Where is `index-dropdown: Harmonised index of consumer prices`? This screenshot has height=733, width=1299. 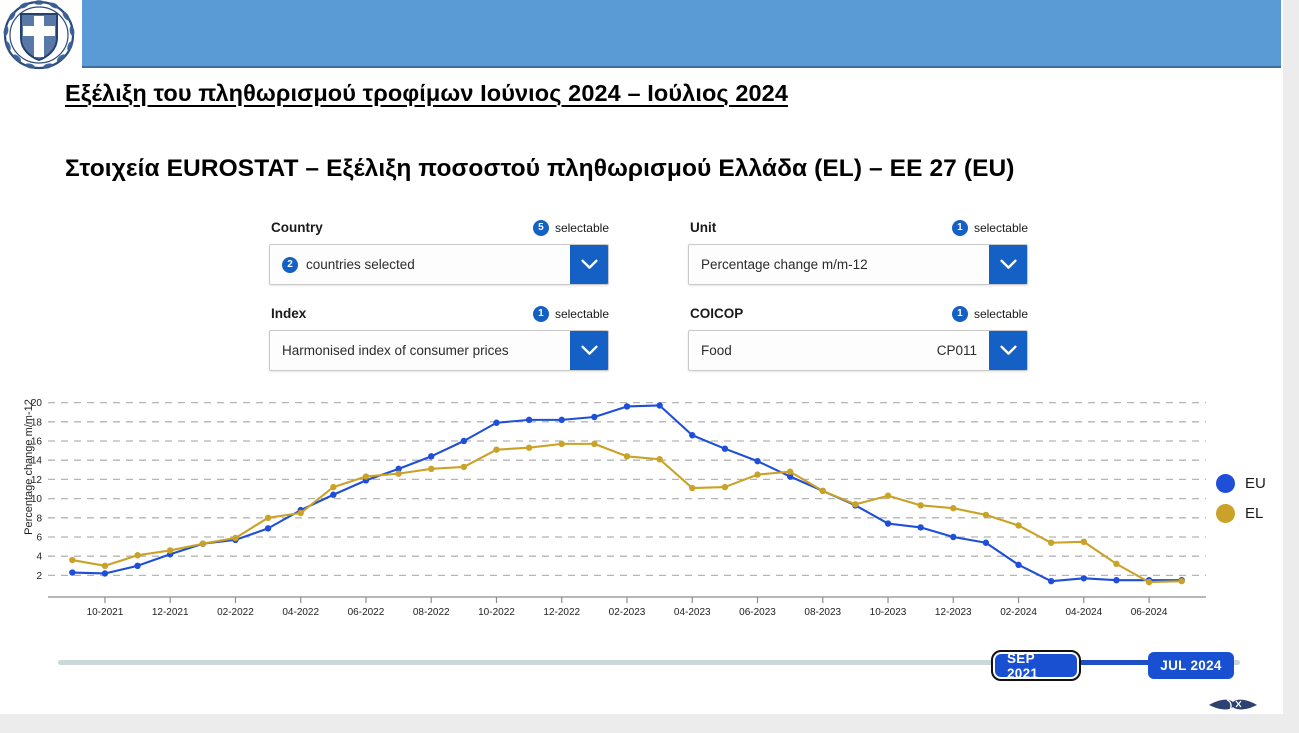 index-dropdown: Harmonised index of consumer prices is located at coordinates (439, 350).